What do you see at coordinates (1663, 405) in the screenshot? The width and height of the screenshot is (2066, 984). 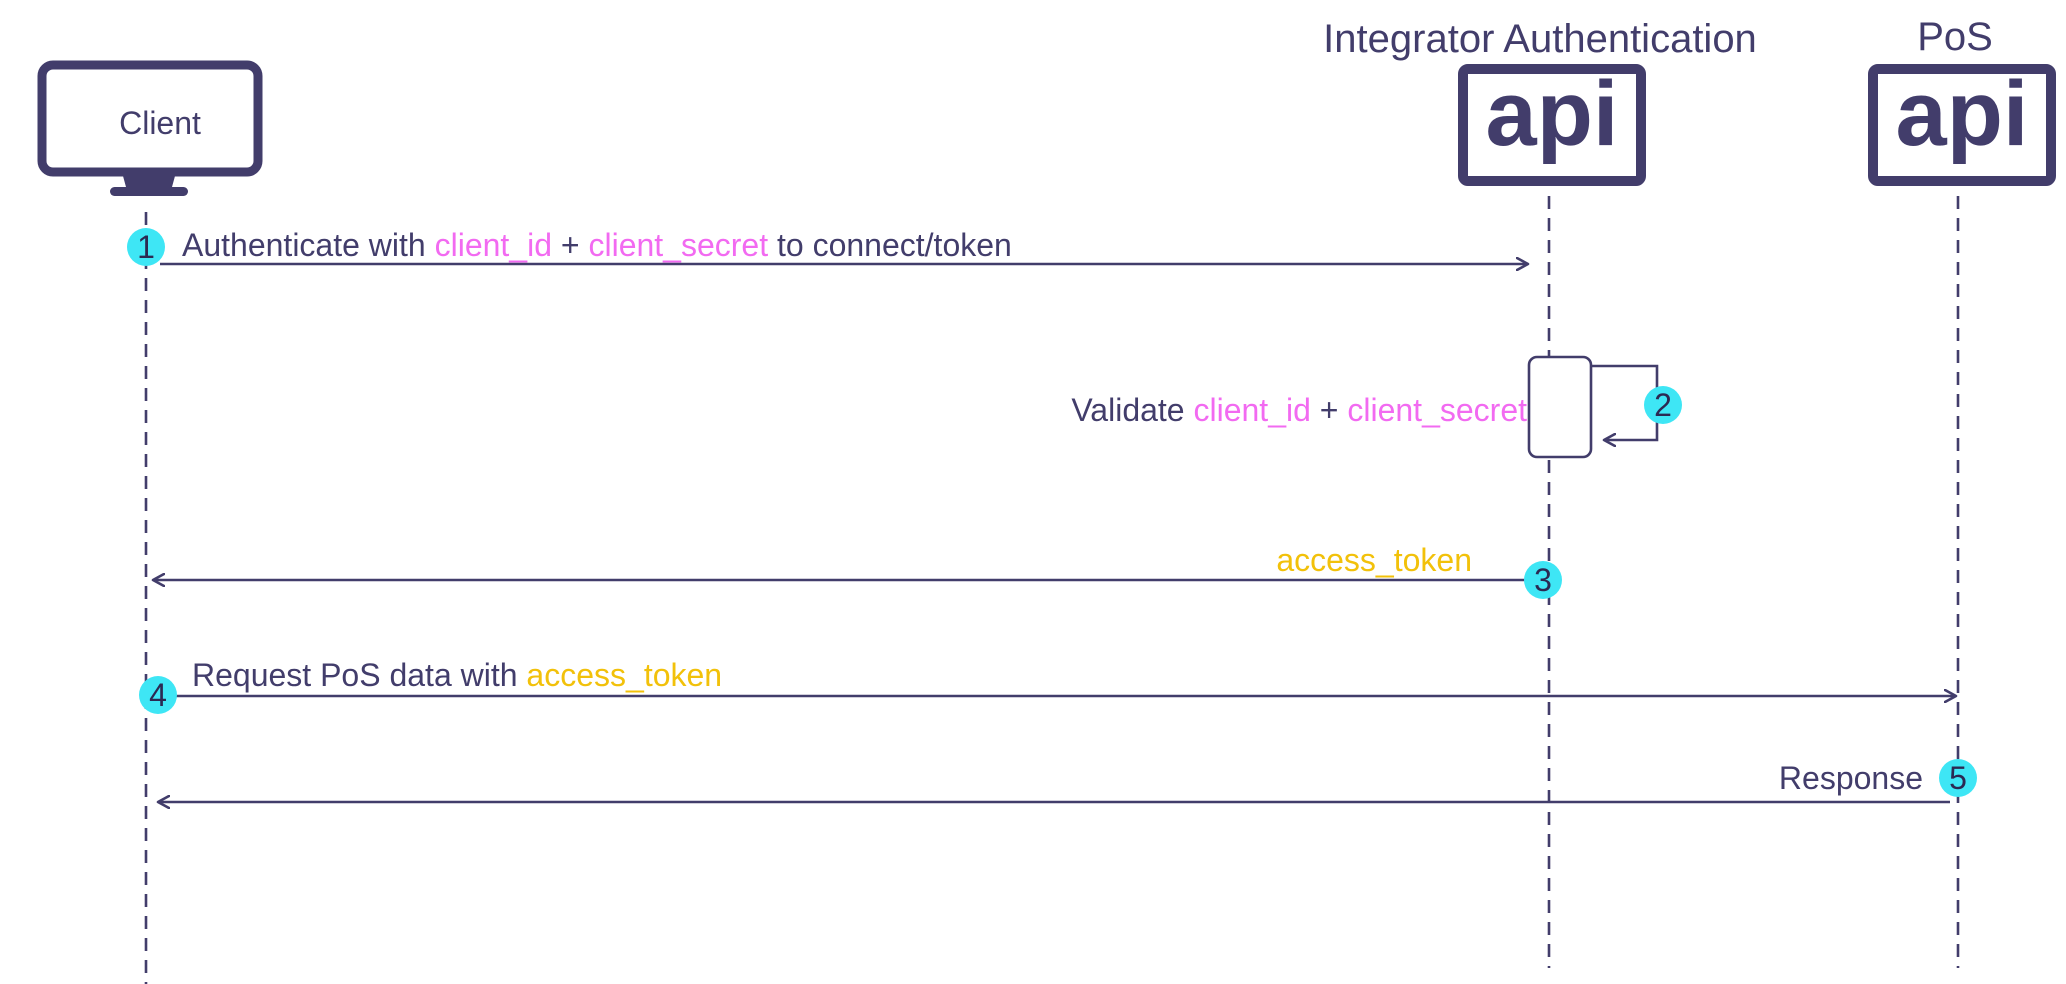 I see `step-number: 2` at bounding box center [1663, 405].